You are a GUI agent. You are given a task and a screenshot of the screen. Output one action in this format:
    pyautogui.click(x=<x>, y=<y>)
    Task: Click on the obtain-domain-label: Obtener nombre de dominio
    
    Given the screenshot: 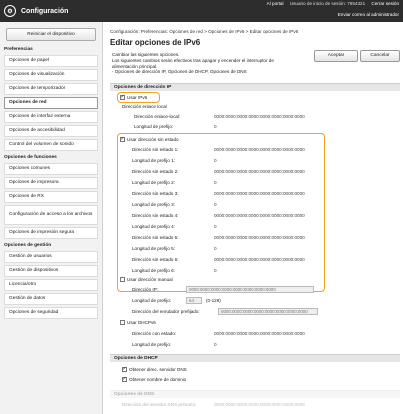 What is the action you would take?
    pyautogui.click(x=158, y=379)
    